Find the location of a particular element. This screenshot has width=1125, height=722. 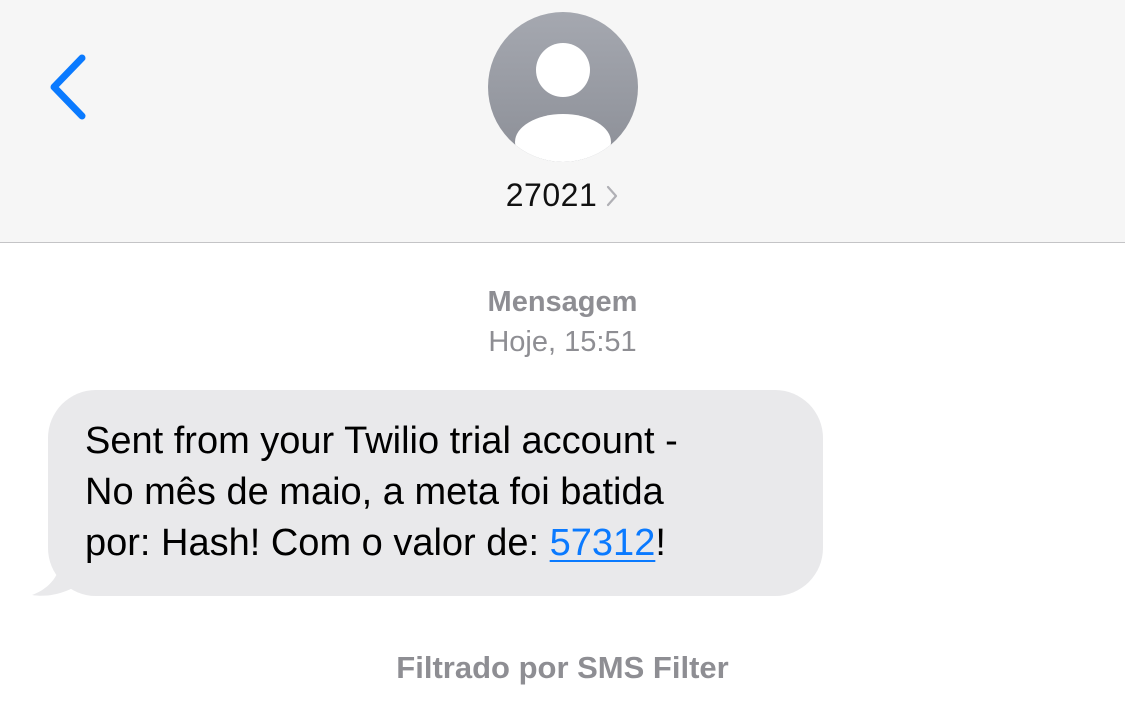

message-timestamp: Hoje, 15:51 is located at coordinates (562, 342).